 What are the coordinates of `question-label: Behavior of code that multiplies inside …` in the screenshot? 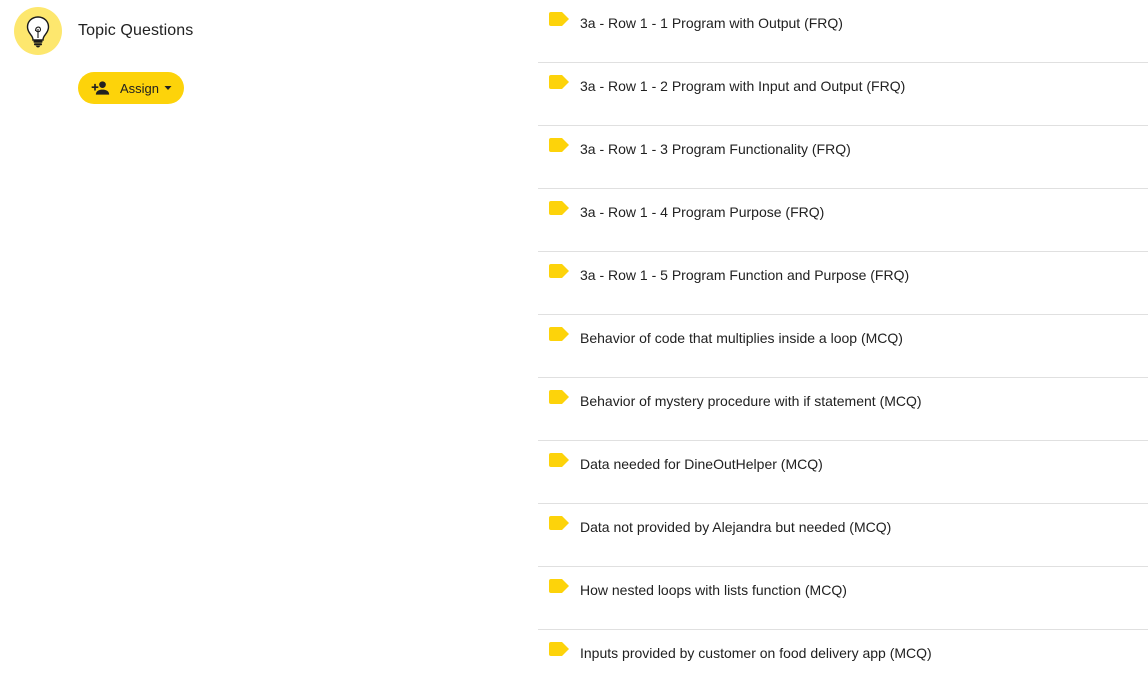 It's located at (741, 338).